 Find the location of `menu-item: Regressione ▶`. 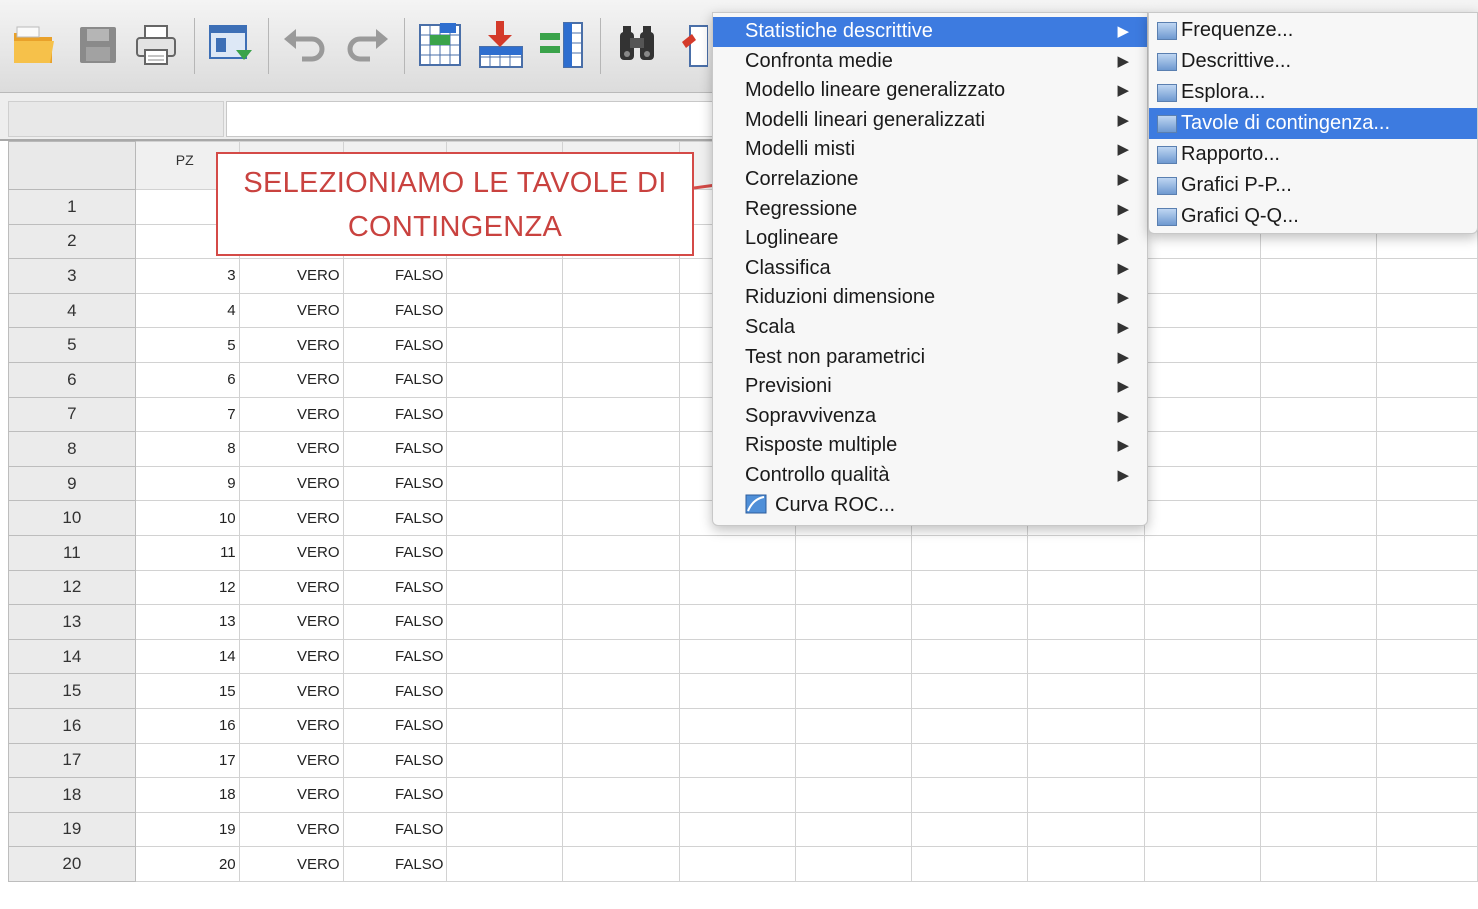

menu-item: Regressione ▶ is located at coordinates (930, 210).